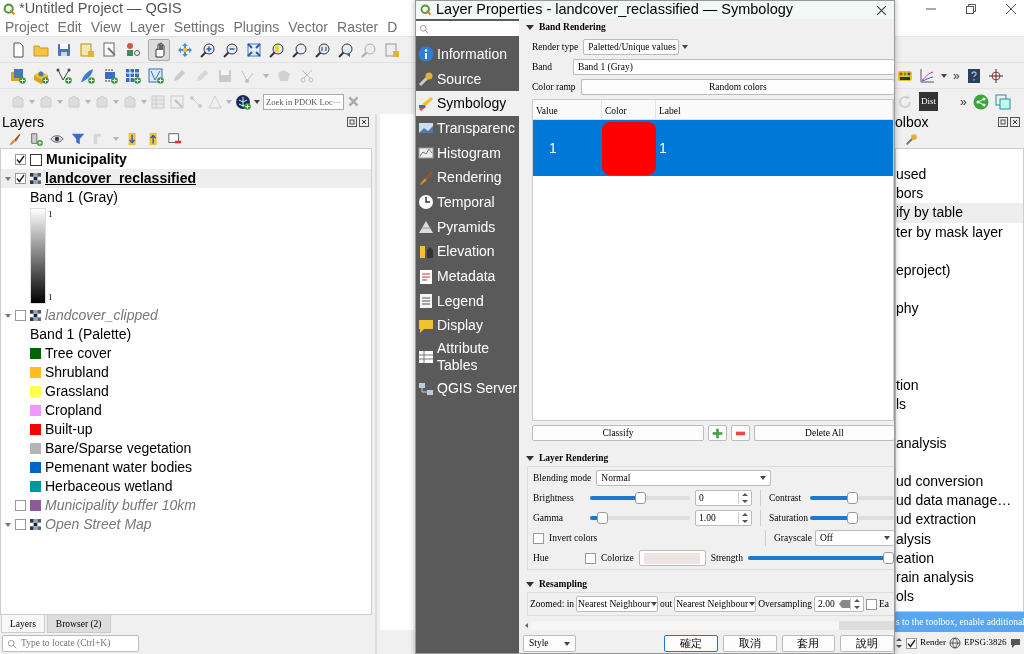 The image size is (1024, 654). What do you see at coordinates (973, 75) in the screenshot?
I see `help-icon` at bounding box center [973, 75].